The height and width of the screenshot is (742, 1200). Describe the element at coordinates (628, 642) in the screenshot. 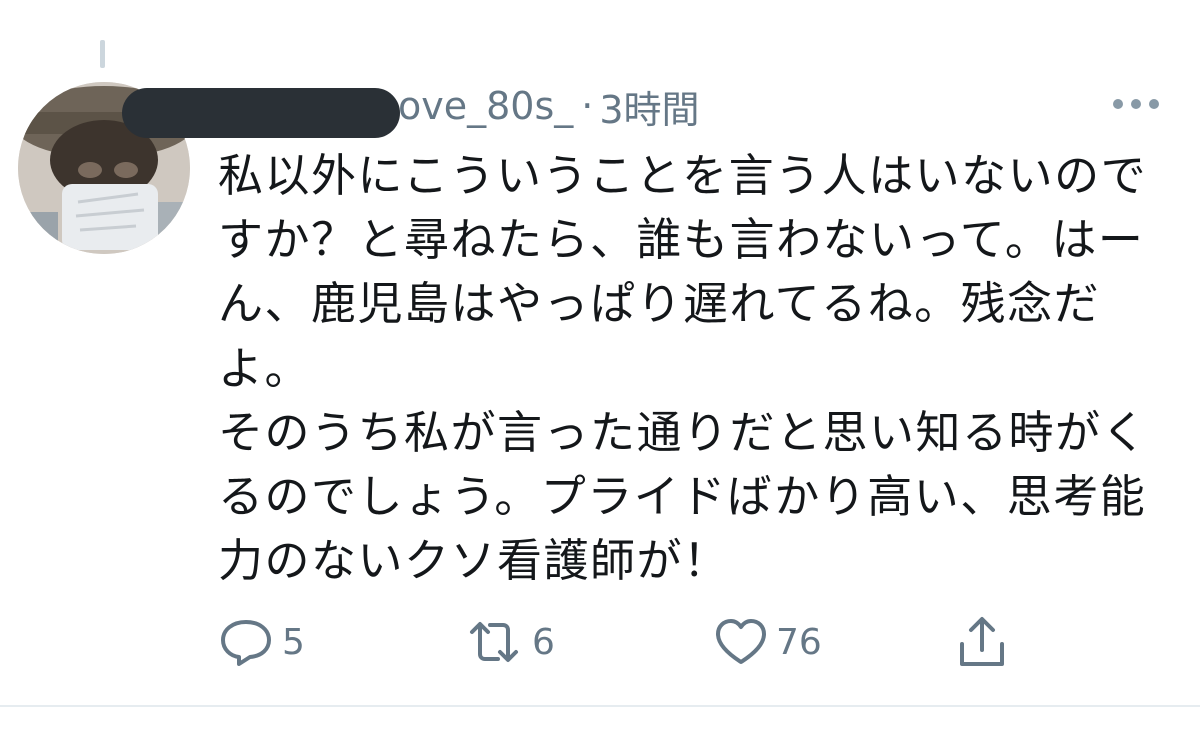

I see `tweet-actions: 5 6 76` at that location.